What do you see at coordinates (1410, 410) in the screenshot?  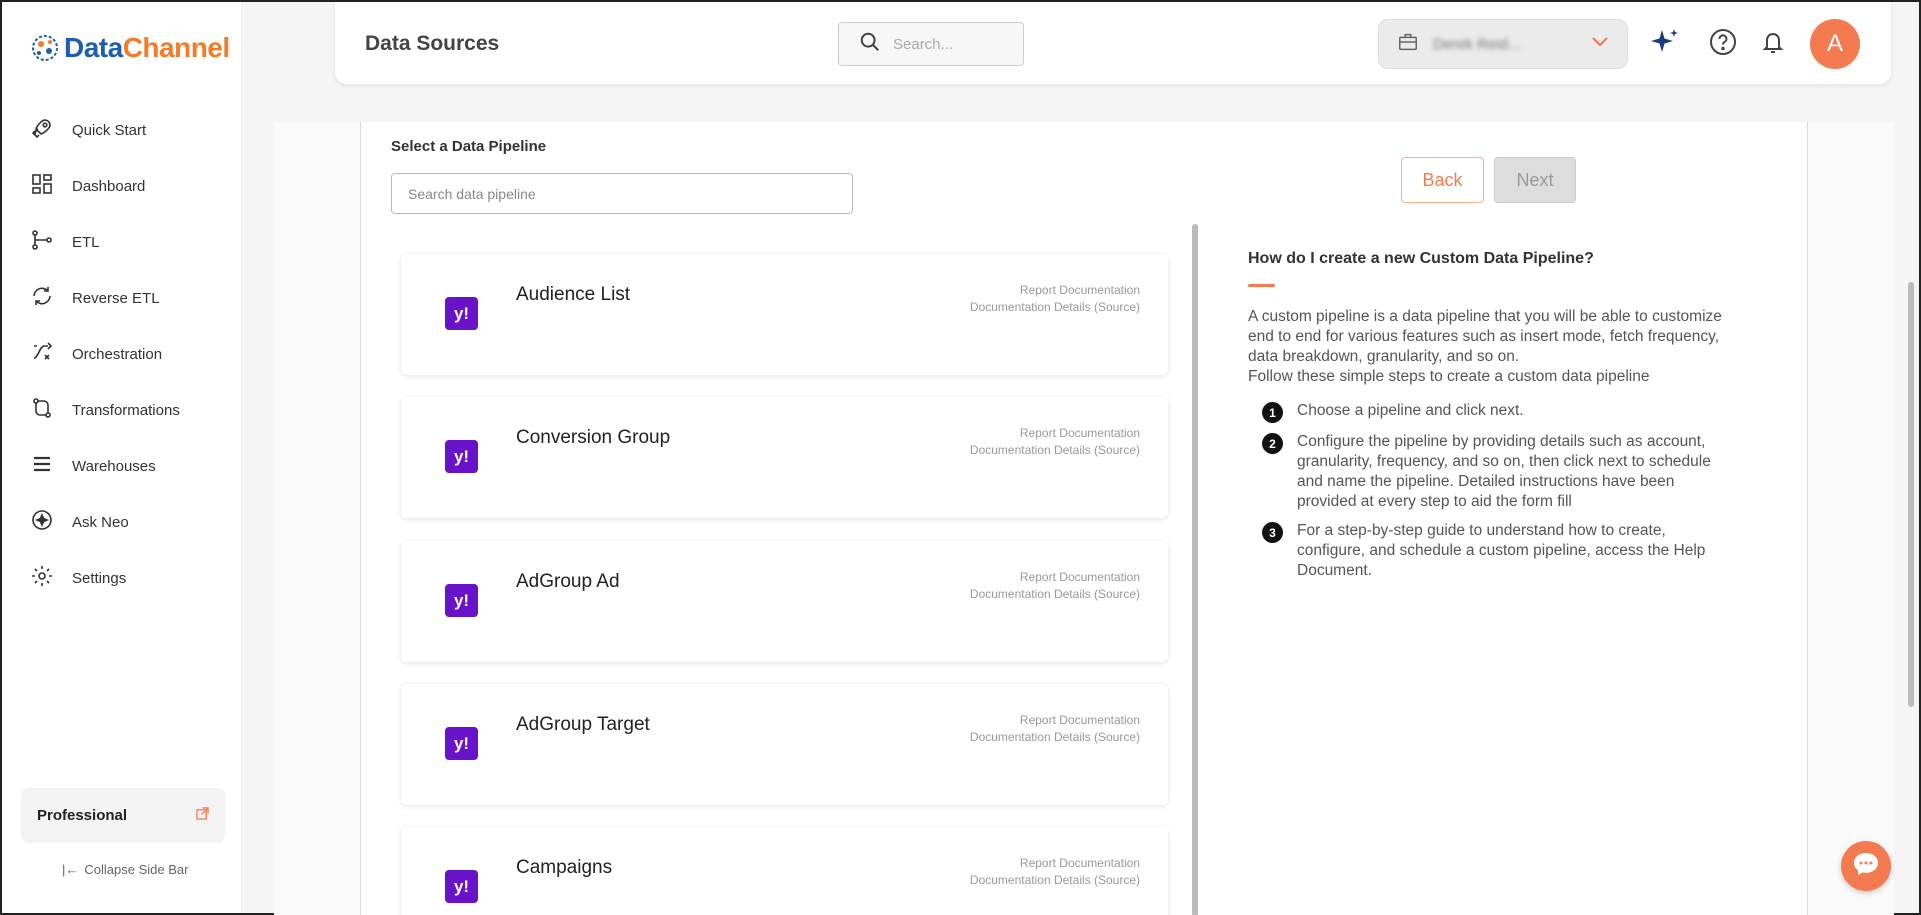 I see `step-text: Choose a pipeline and click next.` at bounding box center [1410, 410].